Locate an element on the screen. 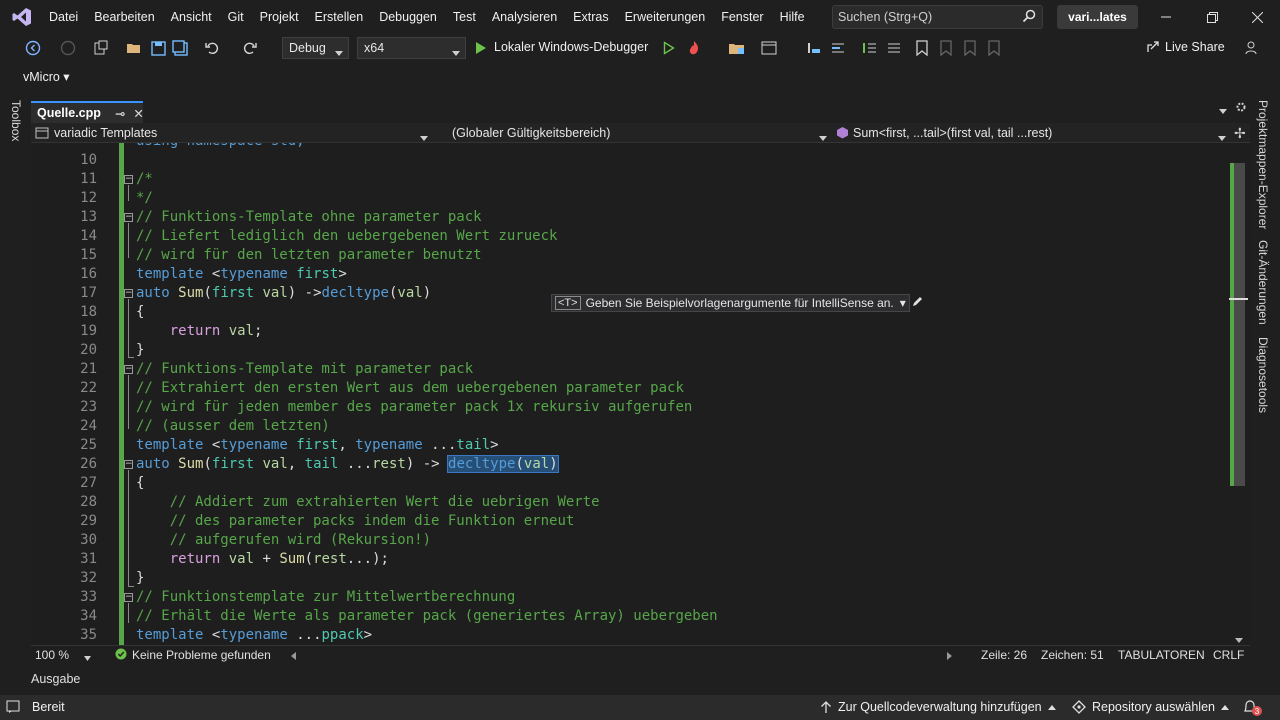  new-project-icon is located at coordinates (101, 48).